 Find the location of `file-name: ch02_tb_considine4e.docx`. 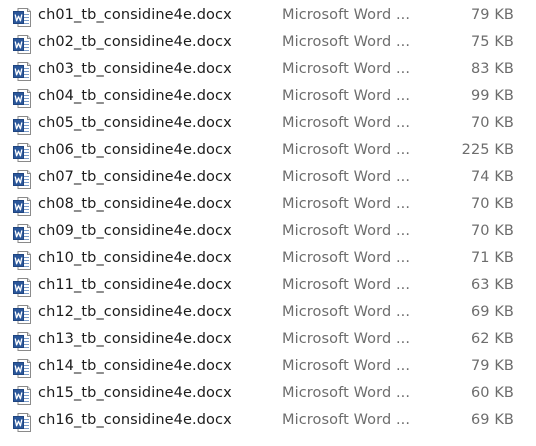

file-name: ch02_tb_considine4e.docx is located at coordinates (135, 42).